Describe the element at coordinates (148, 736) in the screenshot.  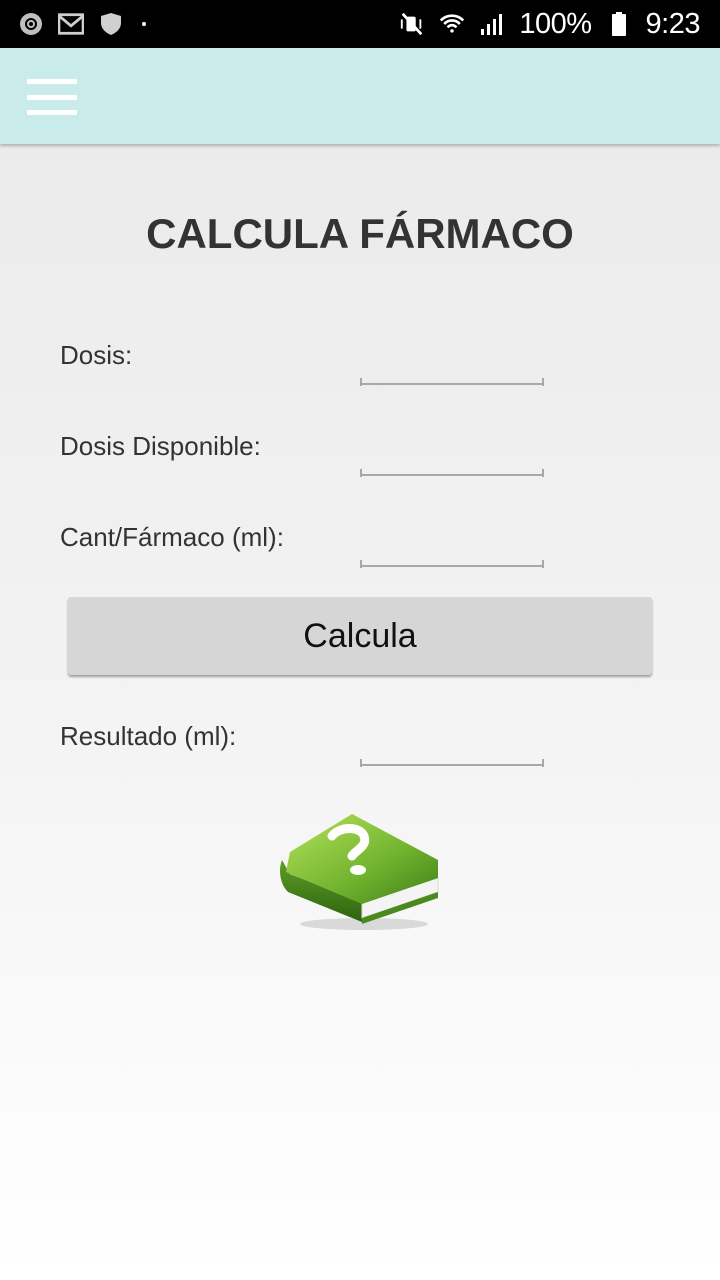
I see `resultado-label: Resultado (ml):` at that location.